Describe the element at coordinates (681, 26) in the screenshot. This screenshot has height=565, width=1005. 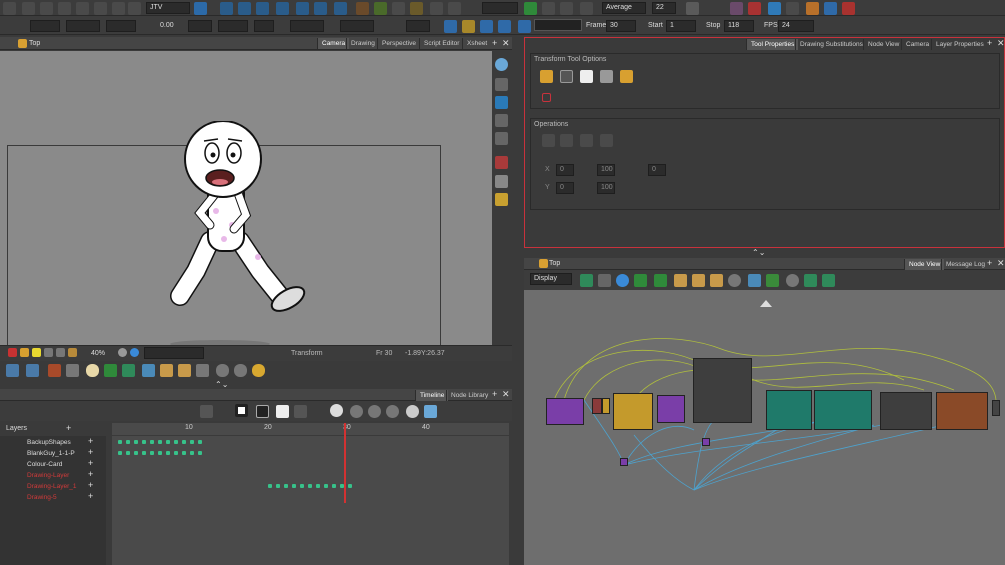
I see `start-field: 1` at that location.